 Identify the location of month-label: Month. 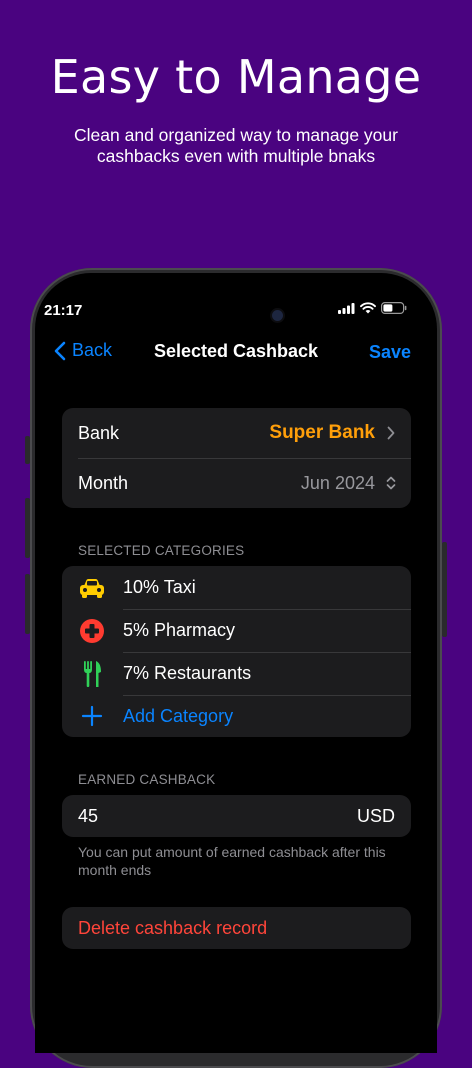
(103, 482).